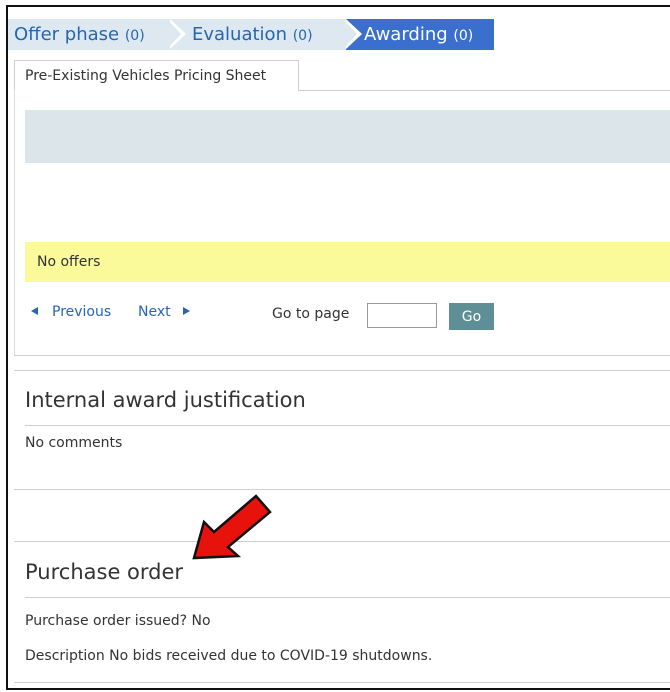 The image size is (670, 692). What do you see at coordinates (165, 400) in the screenshot?
I see `justification-title: Internal award justification` at bounding box center [165, 400].